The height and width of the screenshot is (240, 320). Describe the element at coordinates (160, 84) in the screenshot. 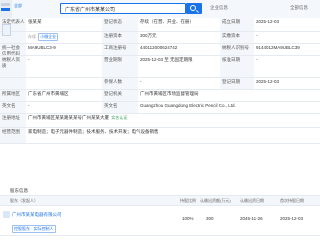

I see `table-row: 参保人数 - 登记日期 2025-12-03` at that location.